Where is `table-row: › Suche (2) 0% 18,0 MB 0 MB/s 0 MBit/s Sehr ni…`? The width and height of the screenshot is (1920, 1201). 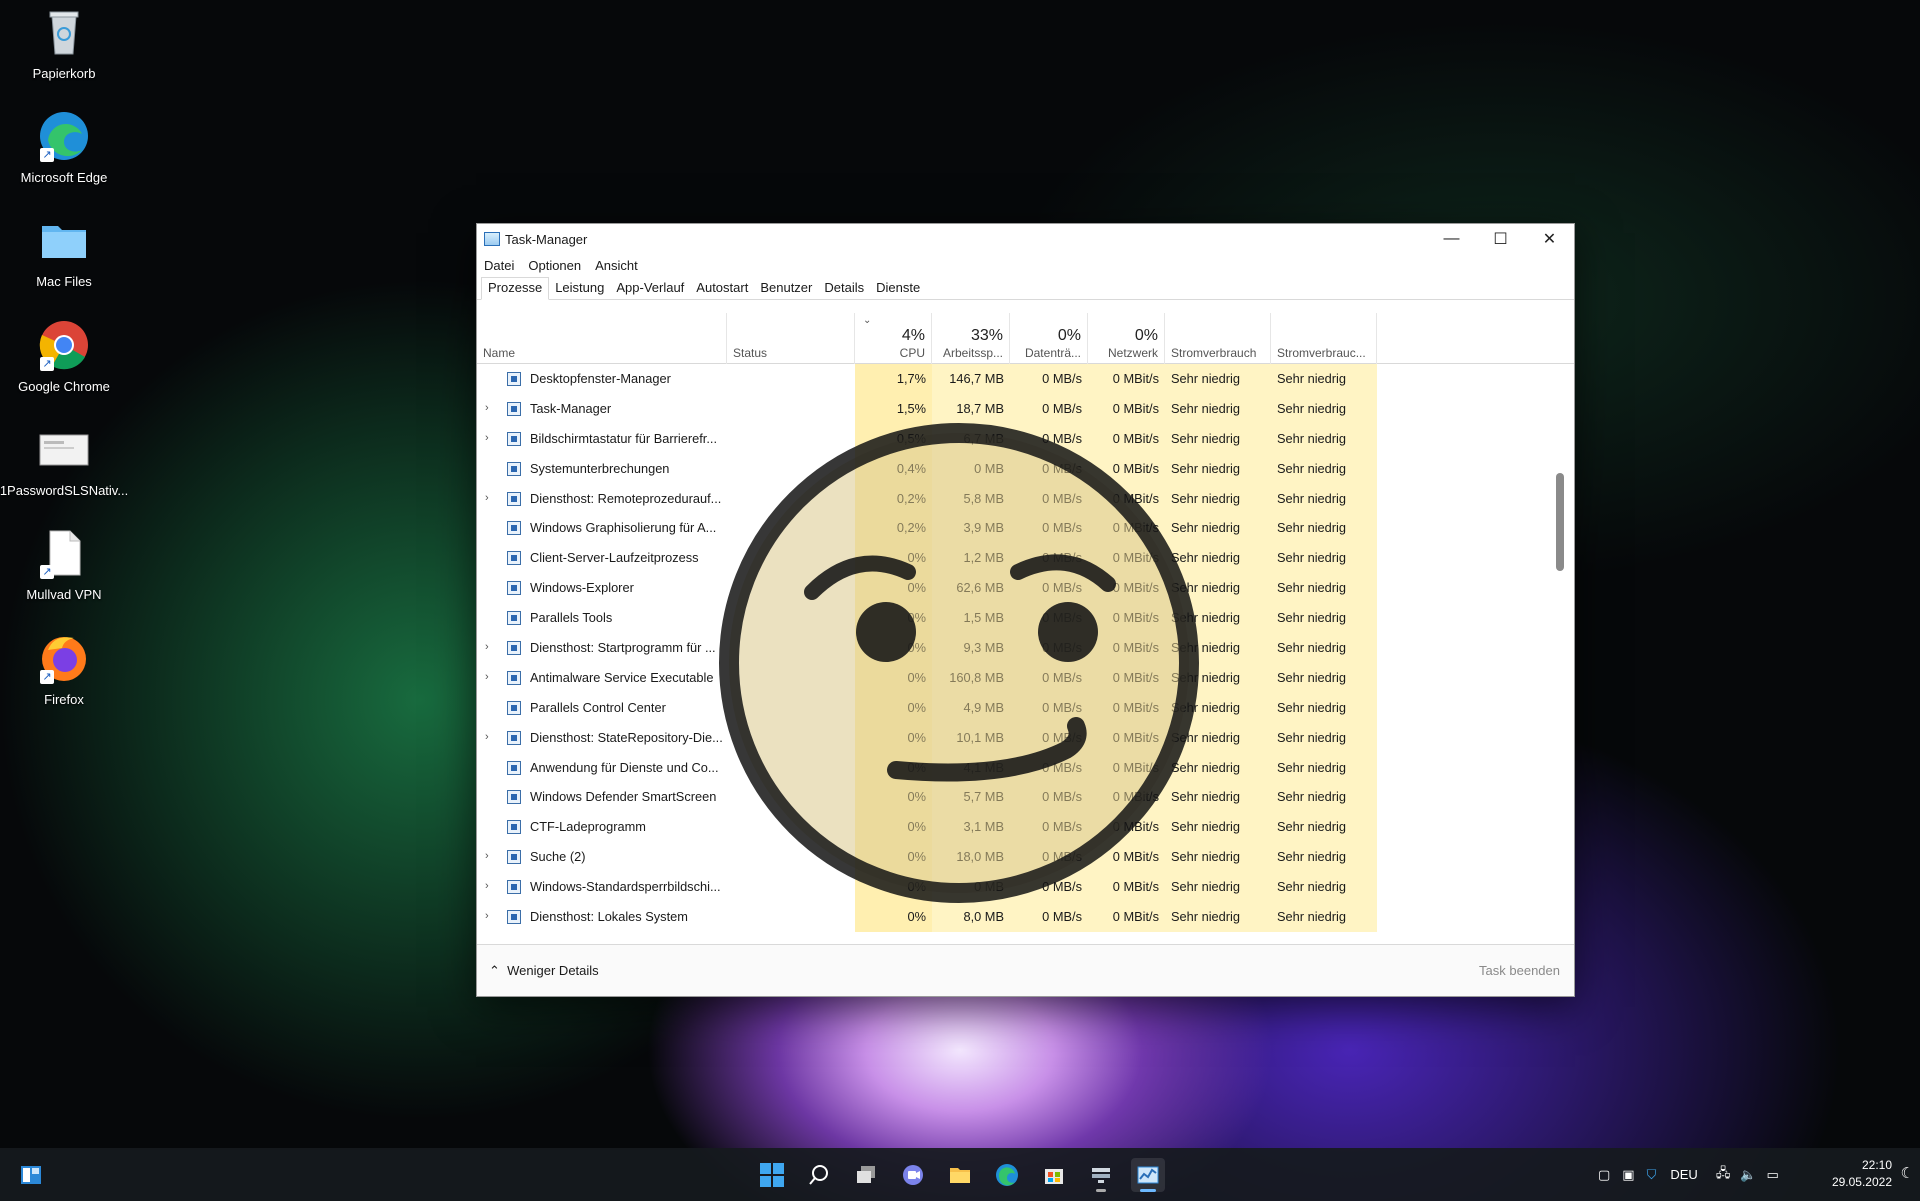 table-row: › Suche (2) 0% 18,0 MB 0 MB/s 0 MBit/s Sehr ni… is located at coordinates (1025, 857).